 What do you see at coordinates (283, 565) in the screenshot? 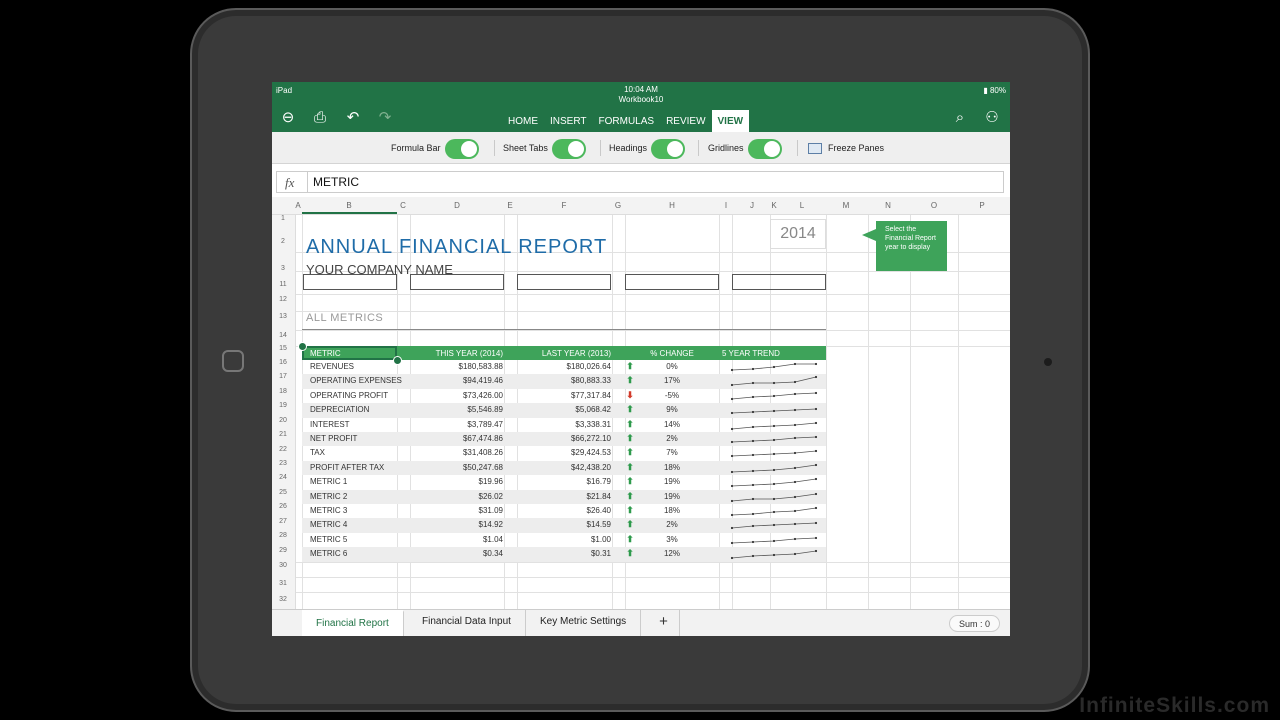
I see `row-header: 30` at bounding box center [283, 565].